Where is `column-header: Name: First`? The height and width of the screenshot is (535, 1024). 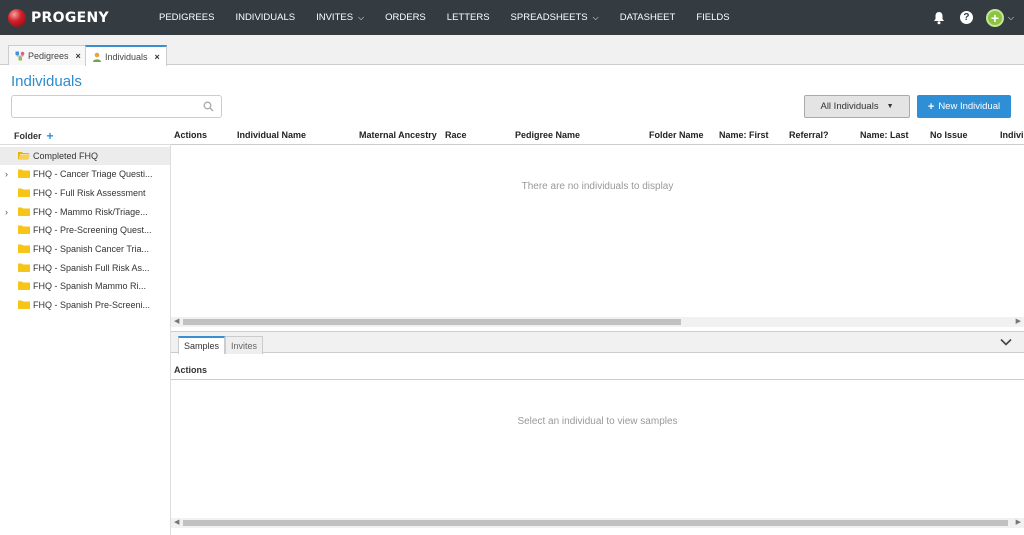 column-header: Name: First is located at coordinates (744, 135).